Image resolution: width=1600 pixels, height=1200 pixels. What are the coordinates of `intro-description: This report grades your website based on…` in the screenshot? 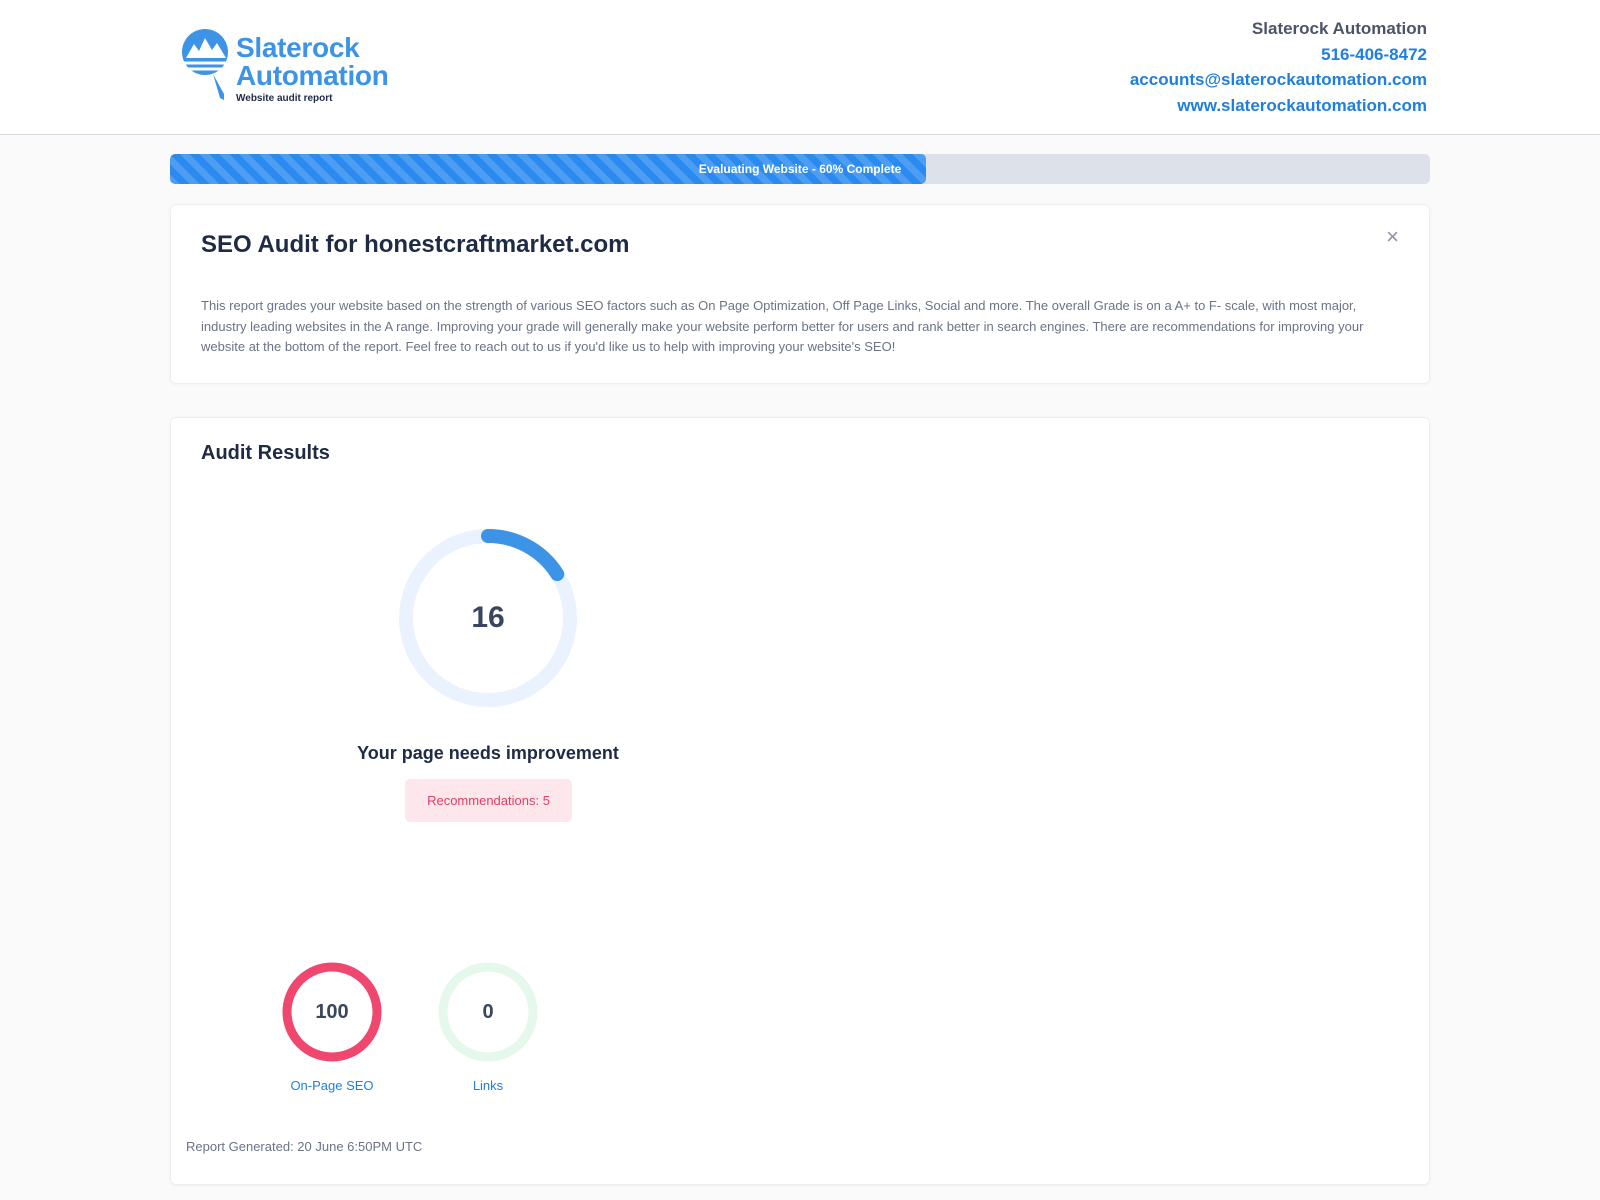 It's located at (782, 326).